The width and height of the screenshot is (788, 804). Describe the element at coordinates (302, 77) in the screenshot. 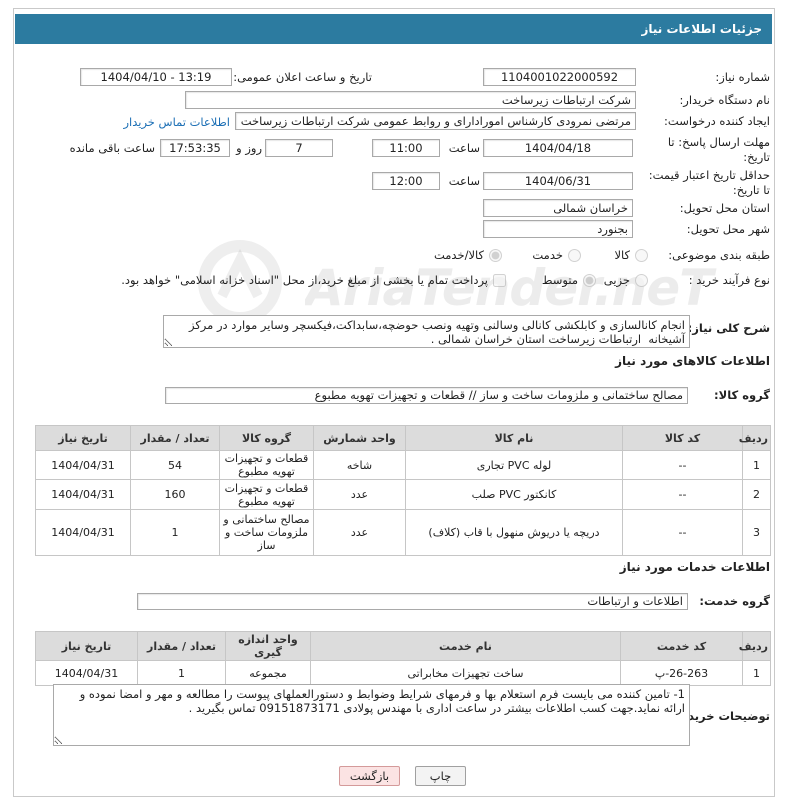

I see `announce-datetime-label: تاریخ و ساعت اعلان عمومی:` at that location.